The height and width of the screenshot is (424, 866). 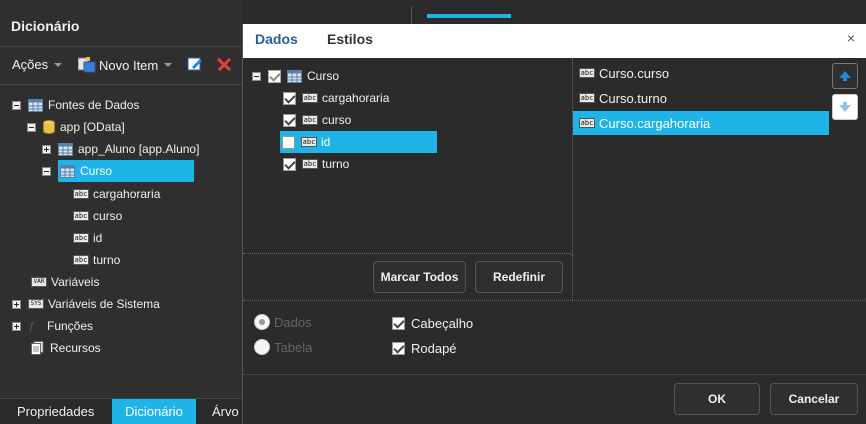 I want to click on dictionary-toolbar: Ações Novo Item, so click(x=121, y=65).